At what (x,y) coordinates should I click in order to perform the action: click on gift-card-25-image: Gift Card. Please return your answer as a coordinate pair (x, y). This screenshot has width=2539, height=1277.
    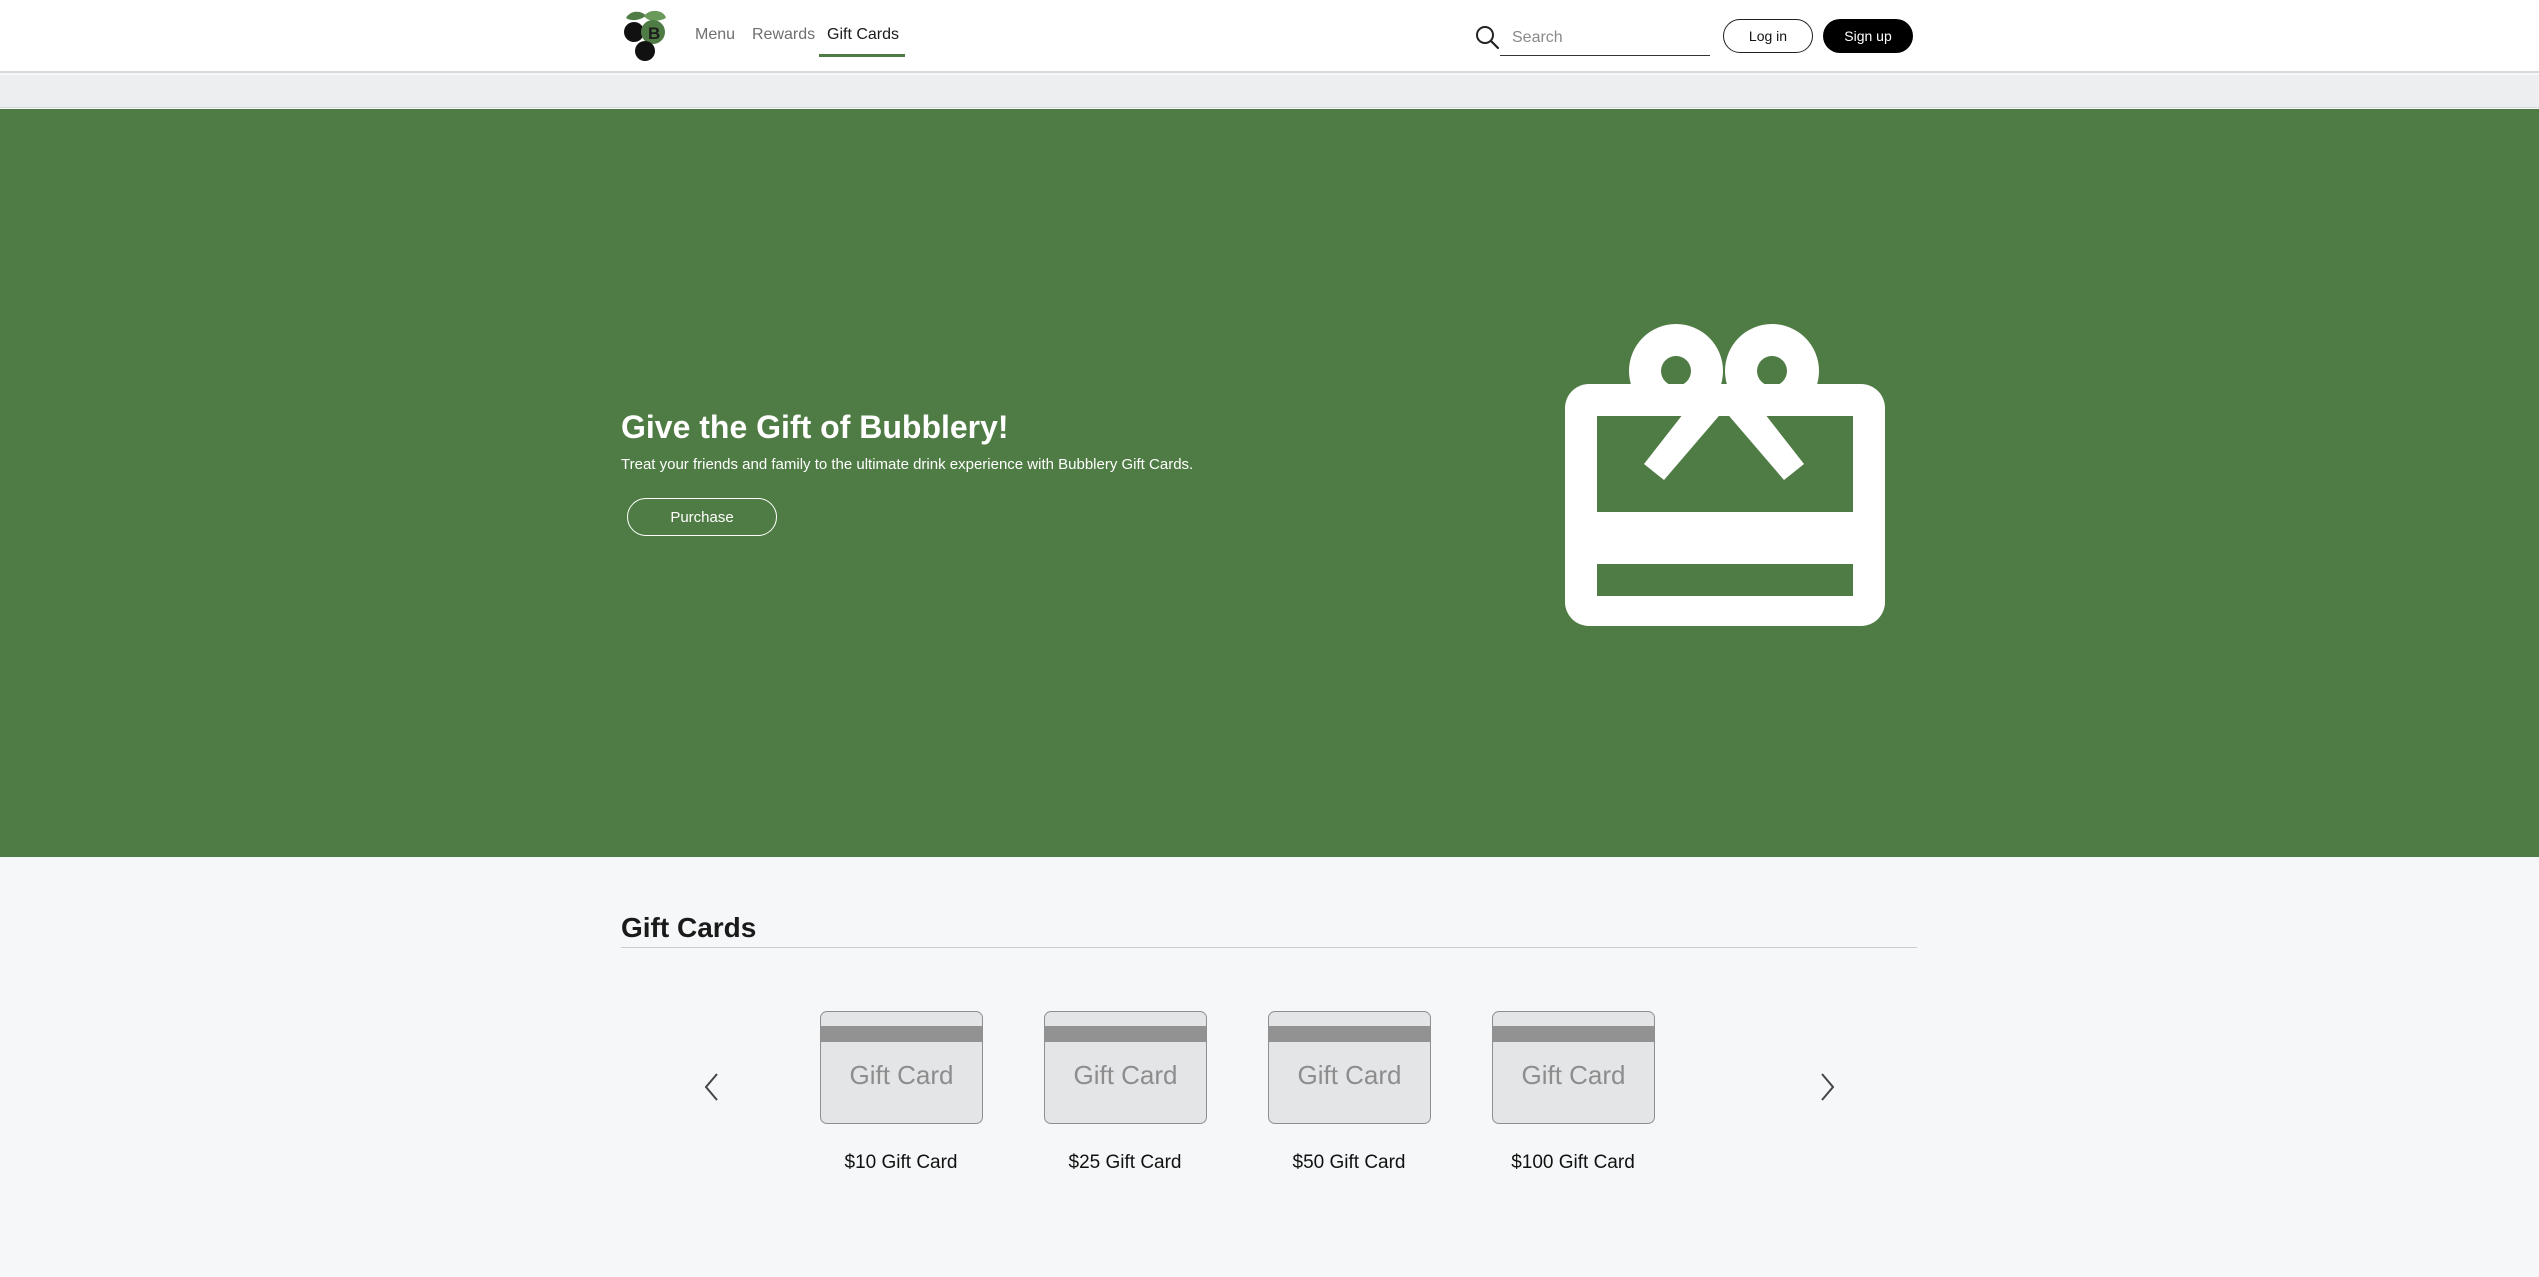
    Looking at the image, I should click on (1125, 1067).